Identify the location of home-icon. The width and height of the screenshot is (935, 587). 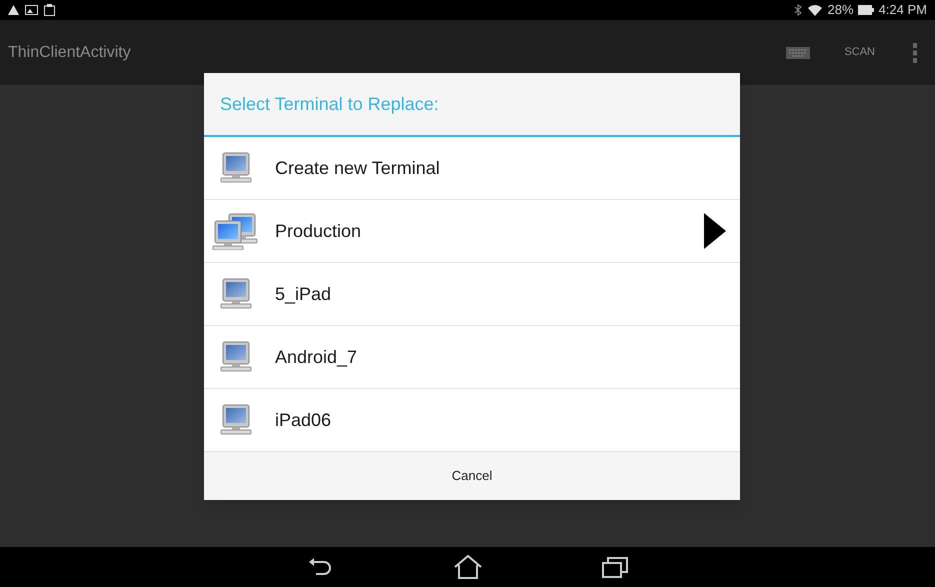
(468, 567).